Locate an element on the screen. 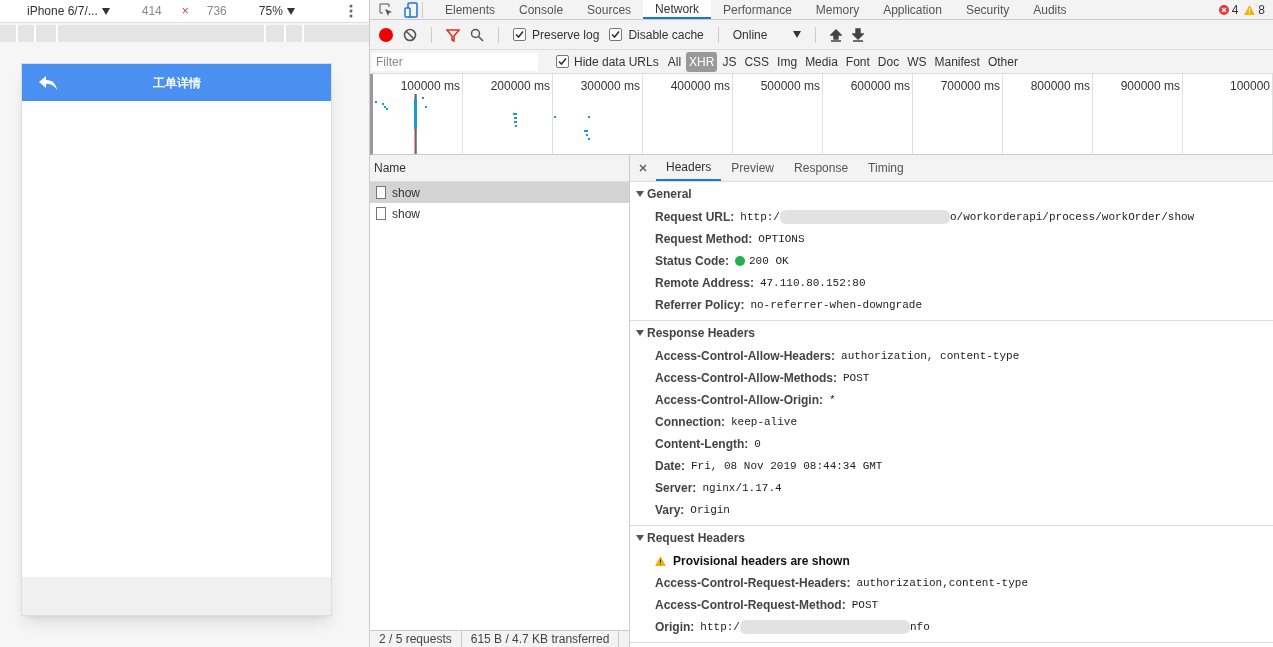  type-filter: WS is located at coordinates (917, 61).